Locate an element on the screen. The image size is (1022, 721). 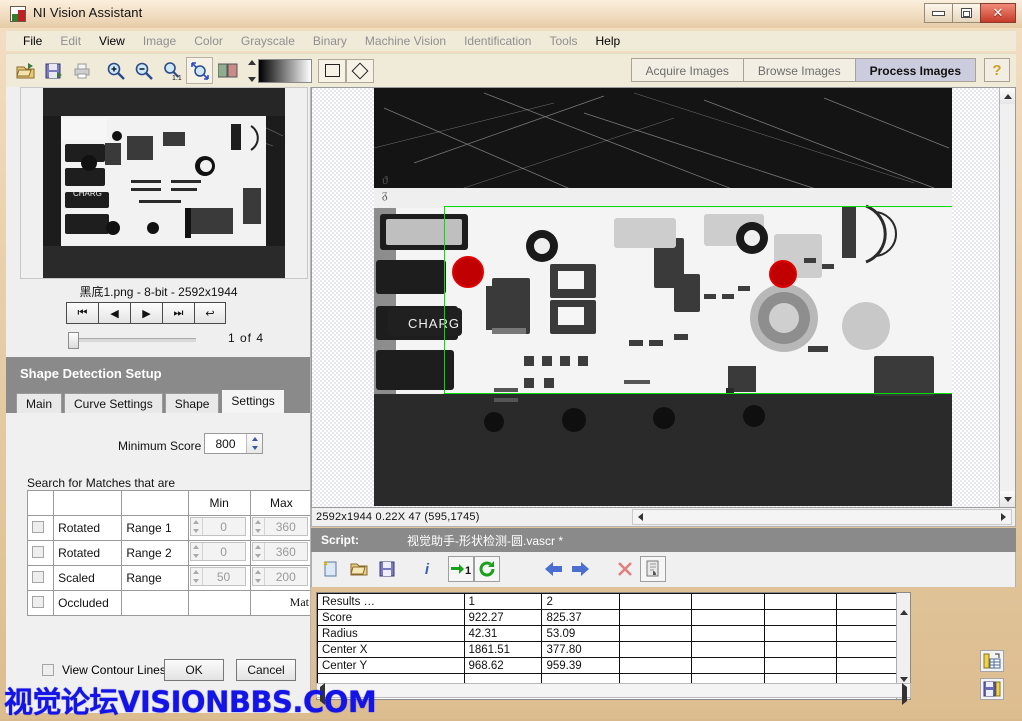
scaled-max-cell: 200 is located at coordinates (279, 578).